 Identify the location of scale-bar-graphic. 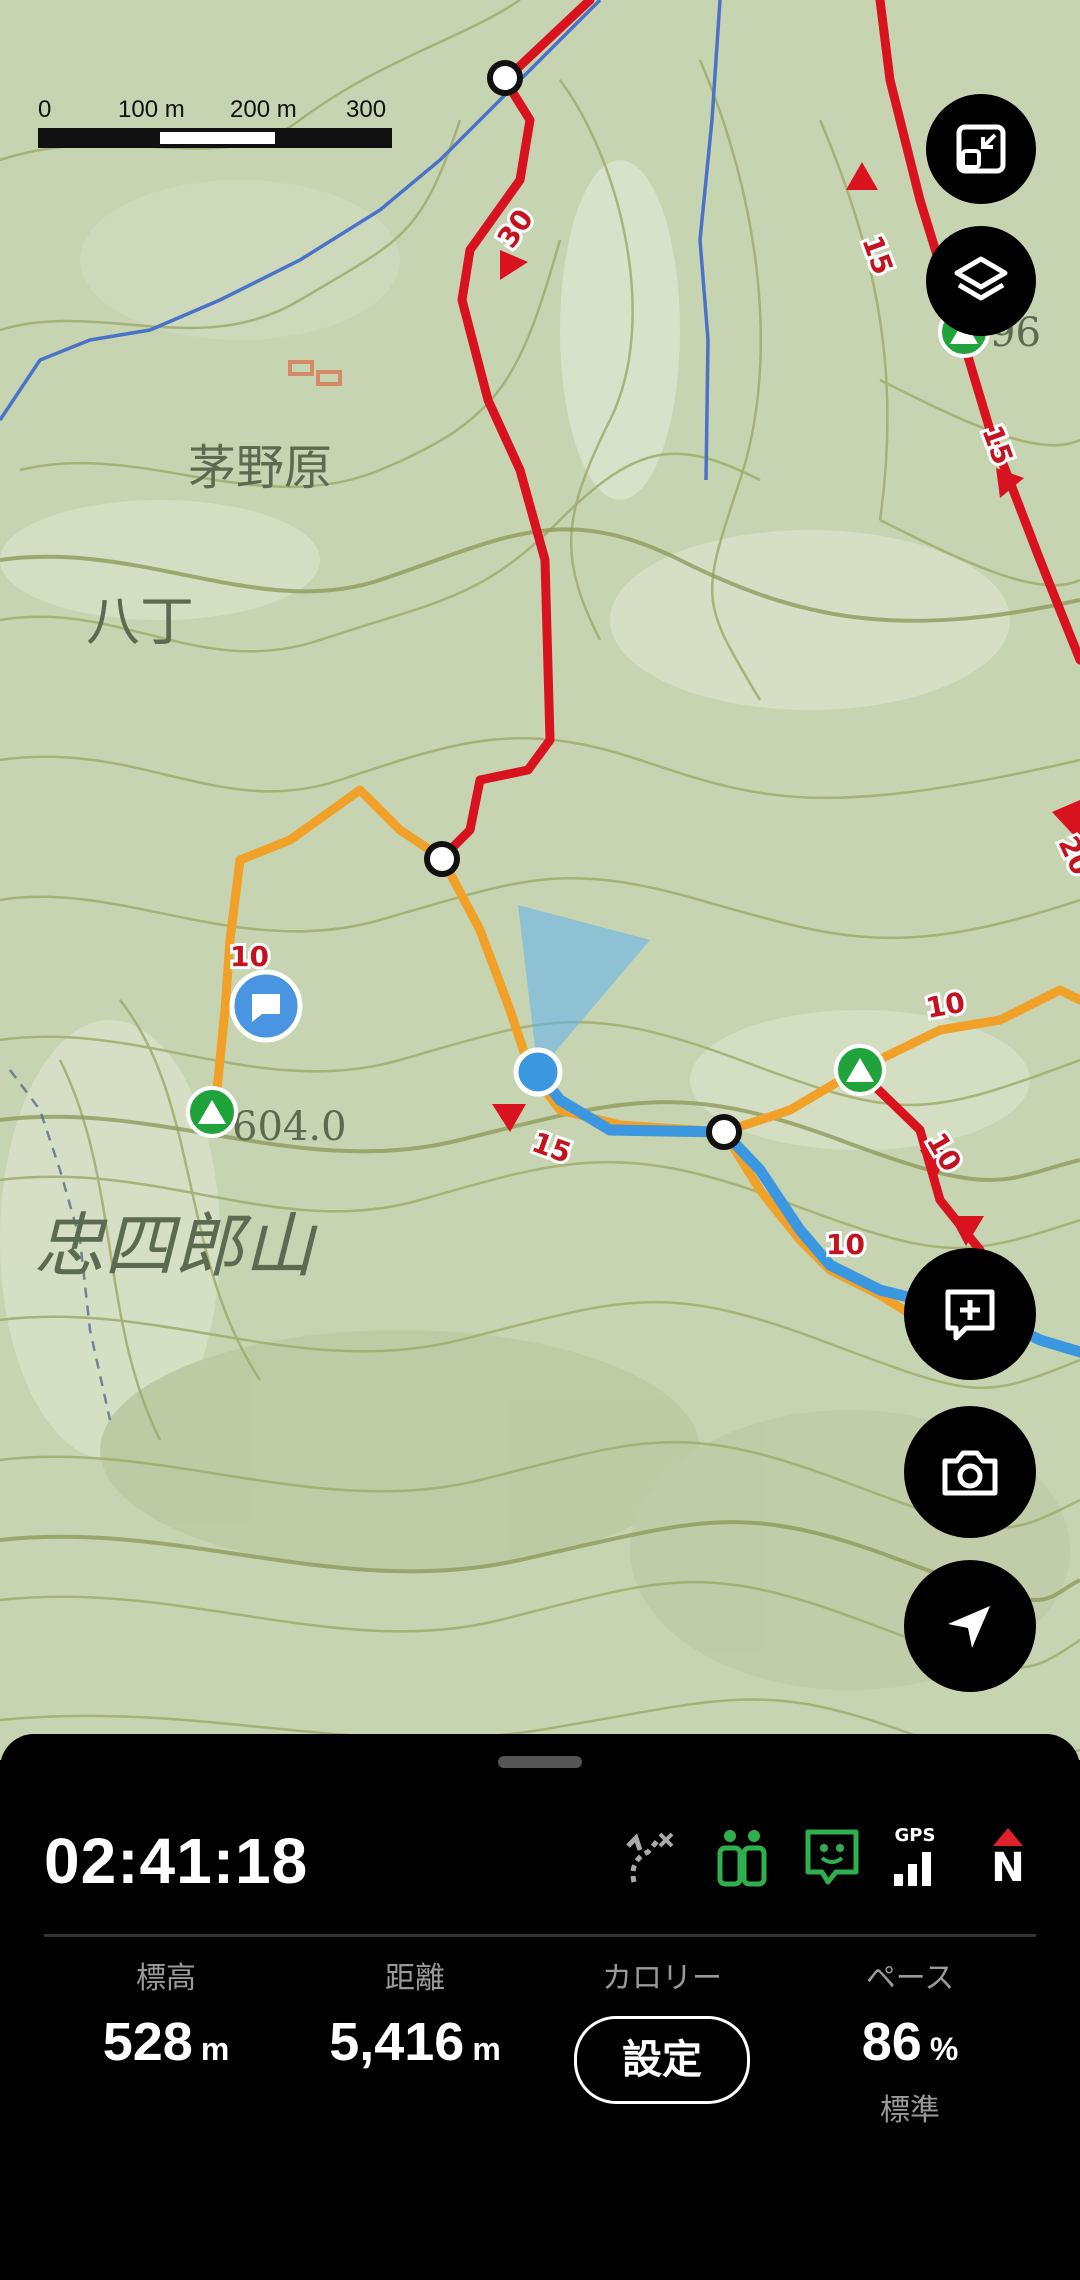
(215, 138).